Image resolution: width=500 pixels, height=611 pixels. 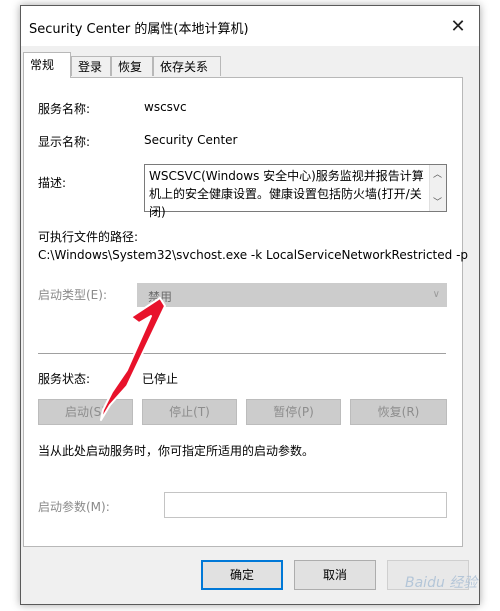 What do you see at coordinates (165, 107) in the screenshot?
I see `service-name-value: wscsvc` at bounding box center [165, 107].